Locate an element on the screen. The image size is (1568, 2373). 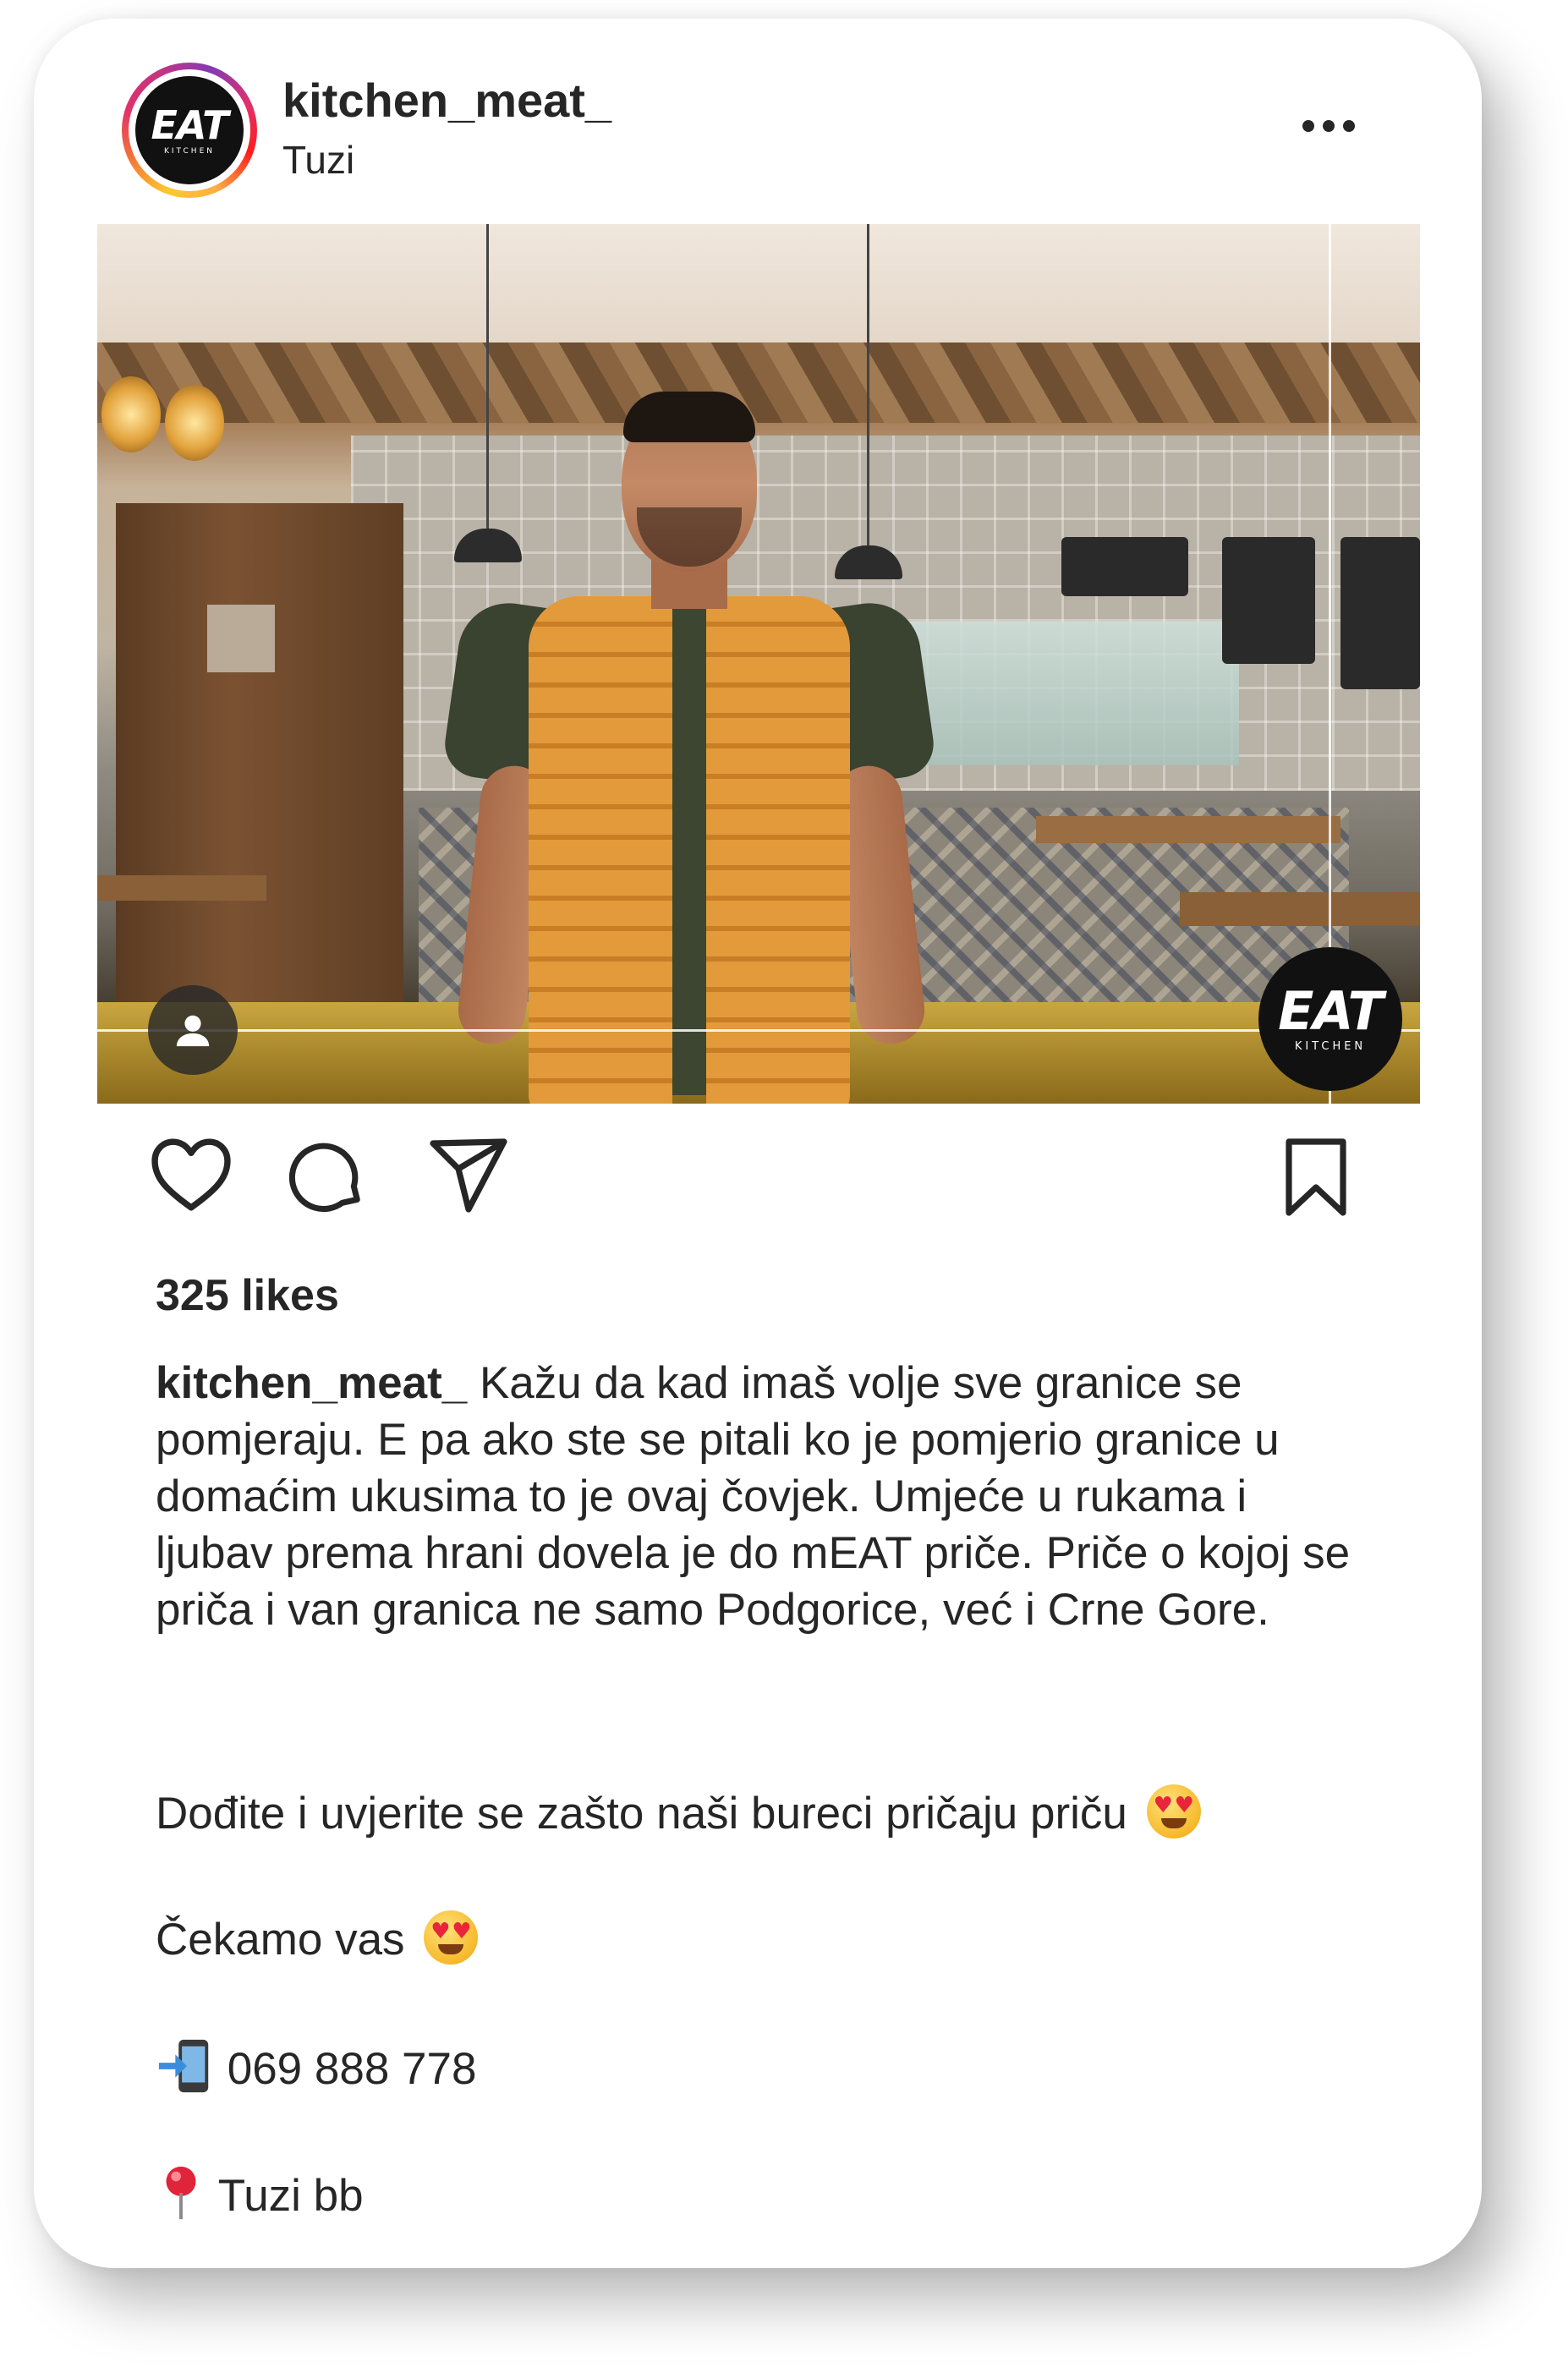
more-options-icon is located at coordinates (1328, 126).